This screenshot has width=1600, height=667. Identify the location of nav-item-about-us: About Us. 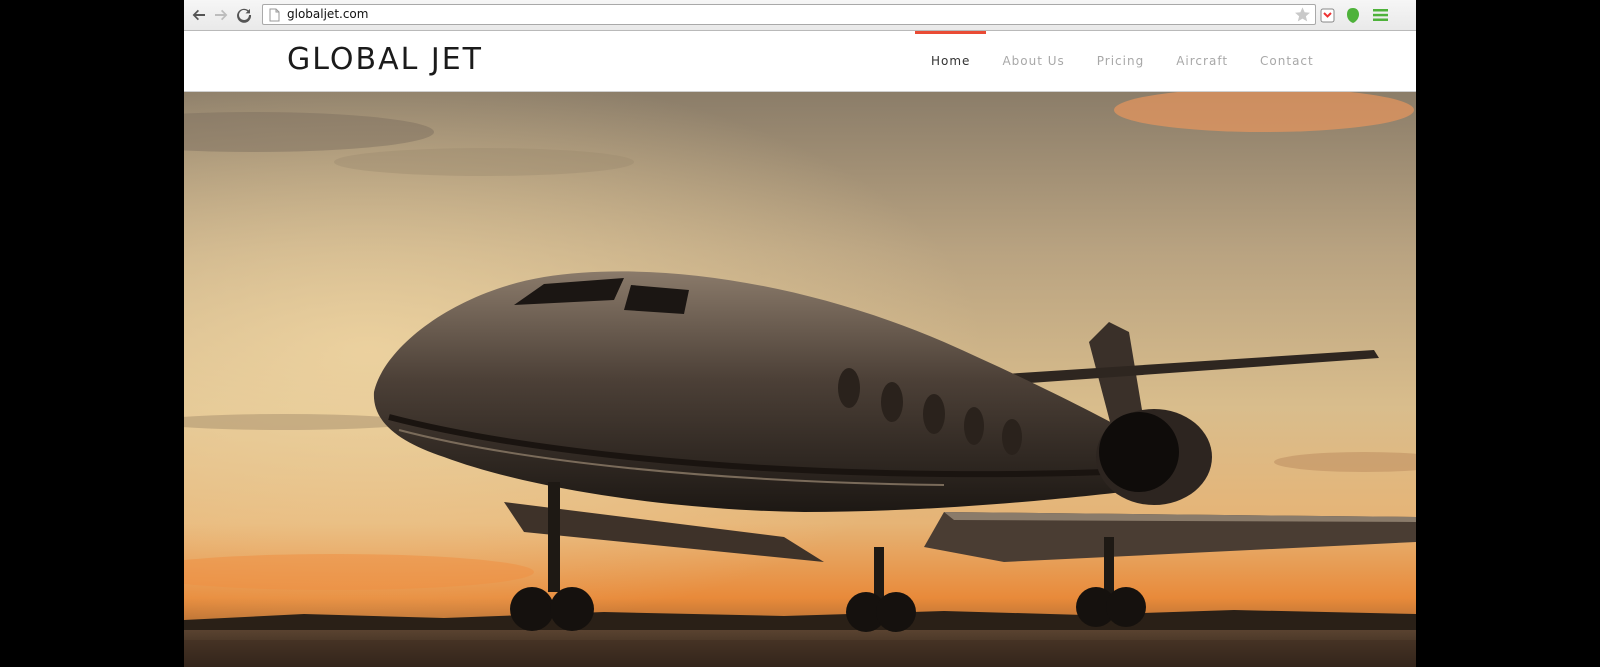
(1033, 61).